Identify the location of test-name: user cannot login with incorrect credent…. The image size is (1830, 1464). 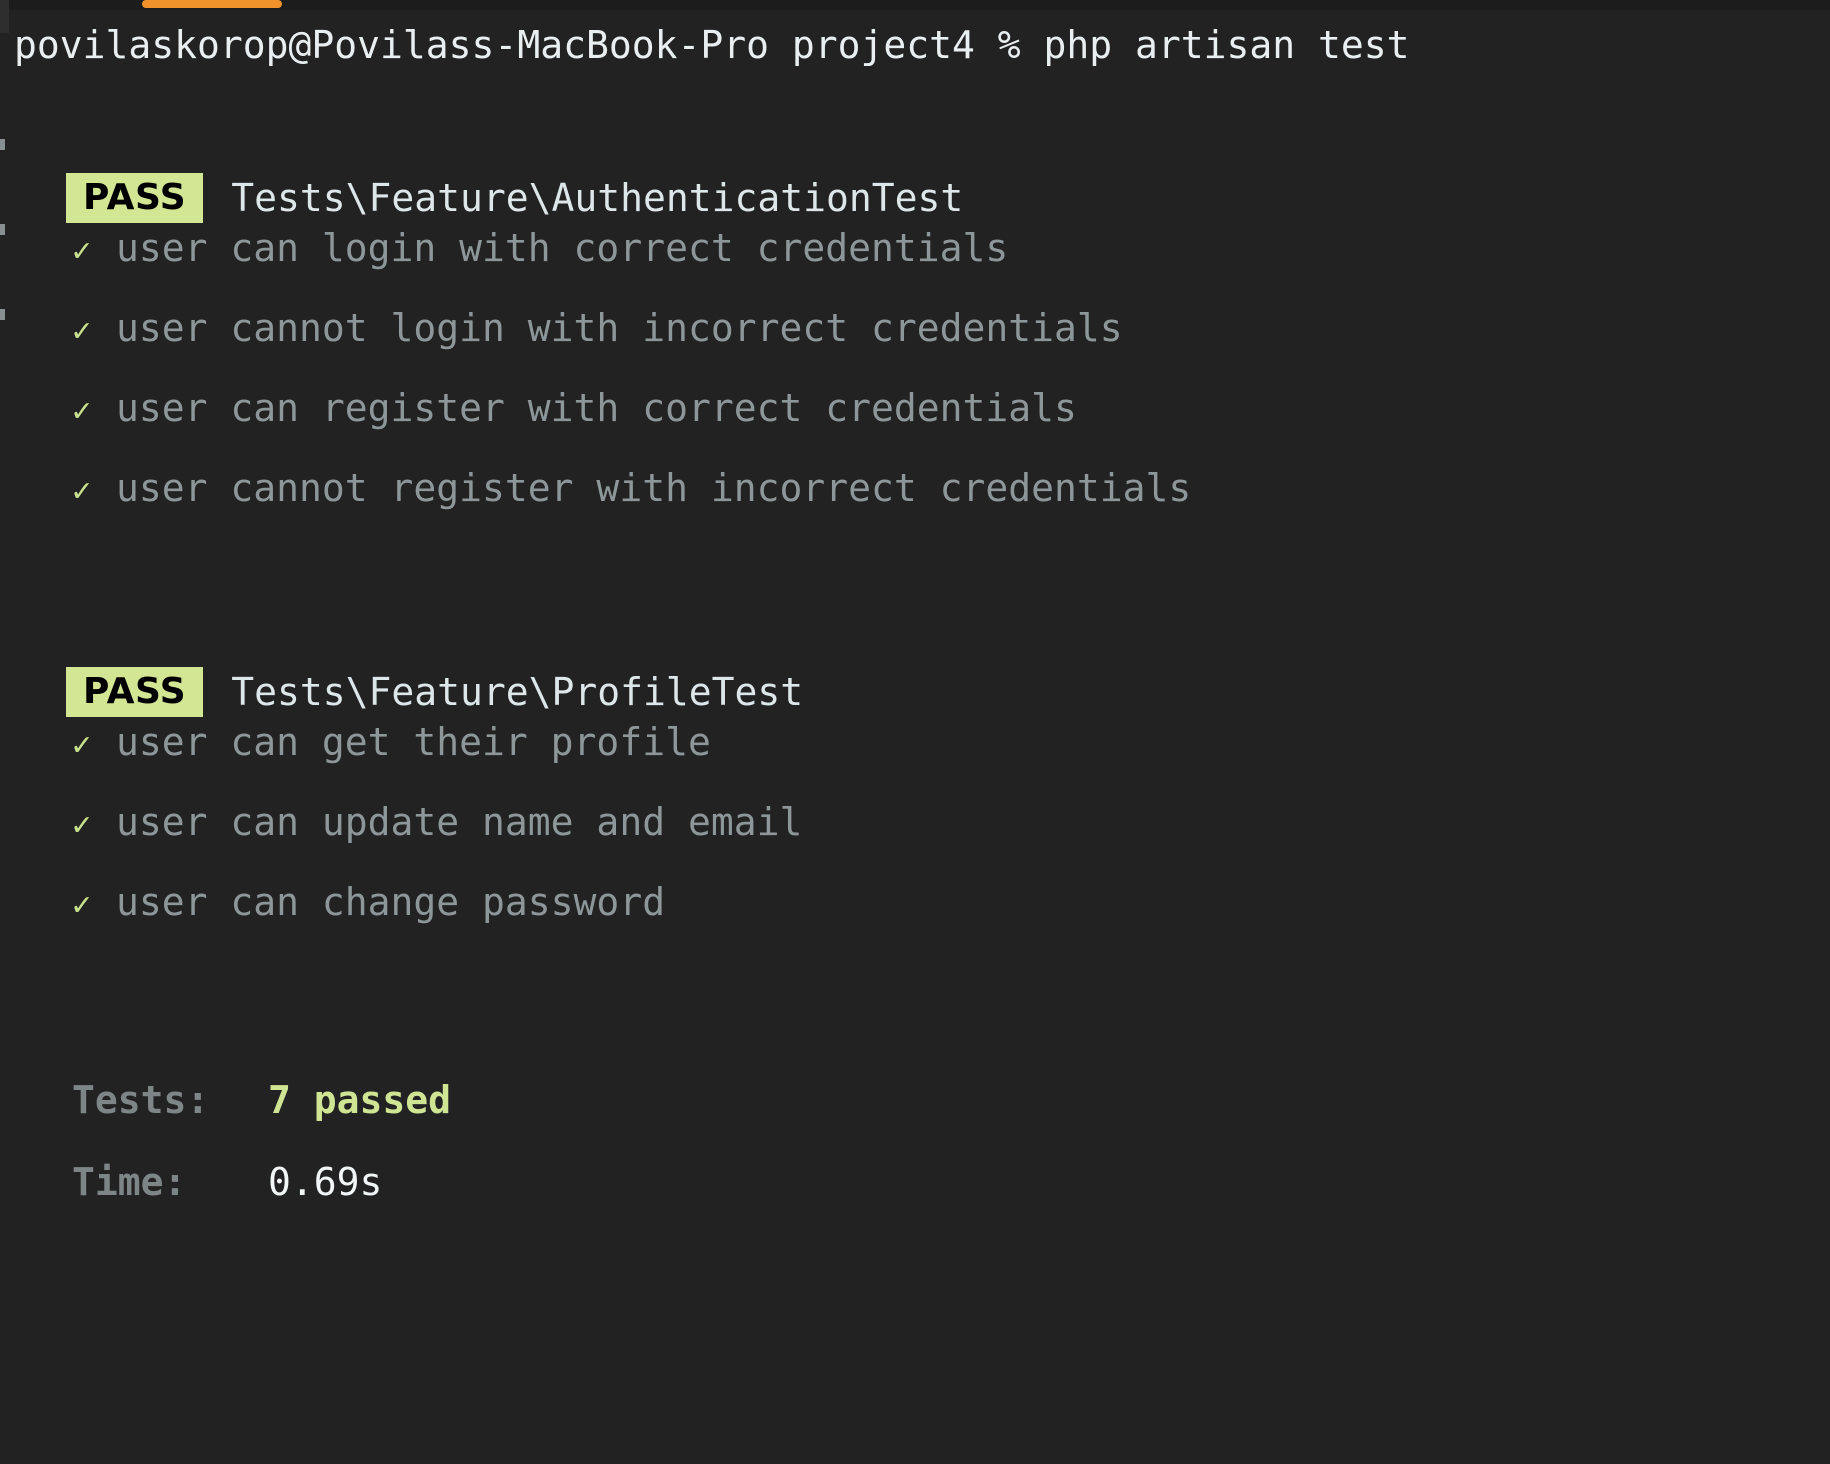
(619, 328).